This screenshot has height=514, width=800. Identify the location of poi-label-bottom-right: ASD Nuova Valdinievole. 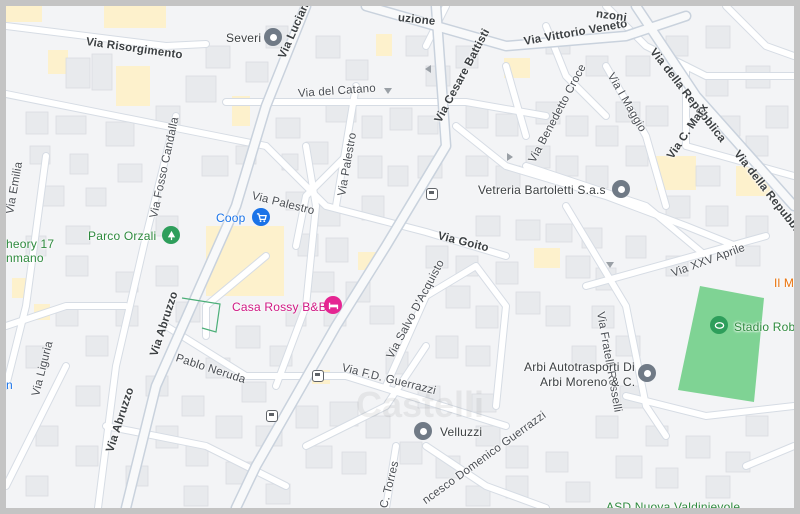
(673, 504).